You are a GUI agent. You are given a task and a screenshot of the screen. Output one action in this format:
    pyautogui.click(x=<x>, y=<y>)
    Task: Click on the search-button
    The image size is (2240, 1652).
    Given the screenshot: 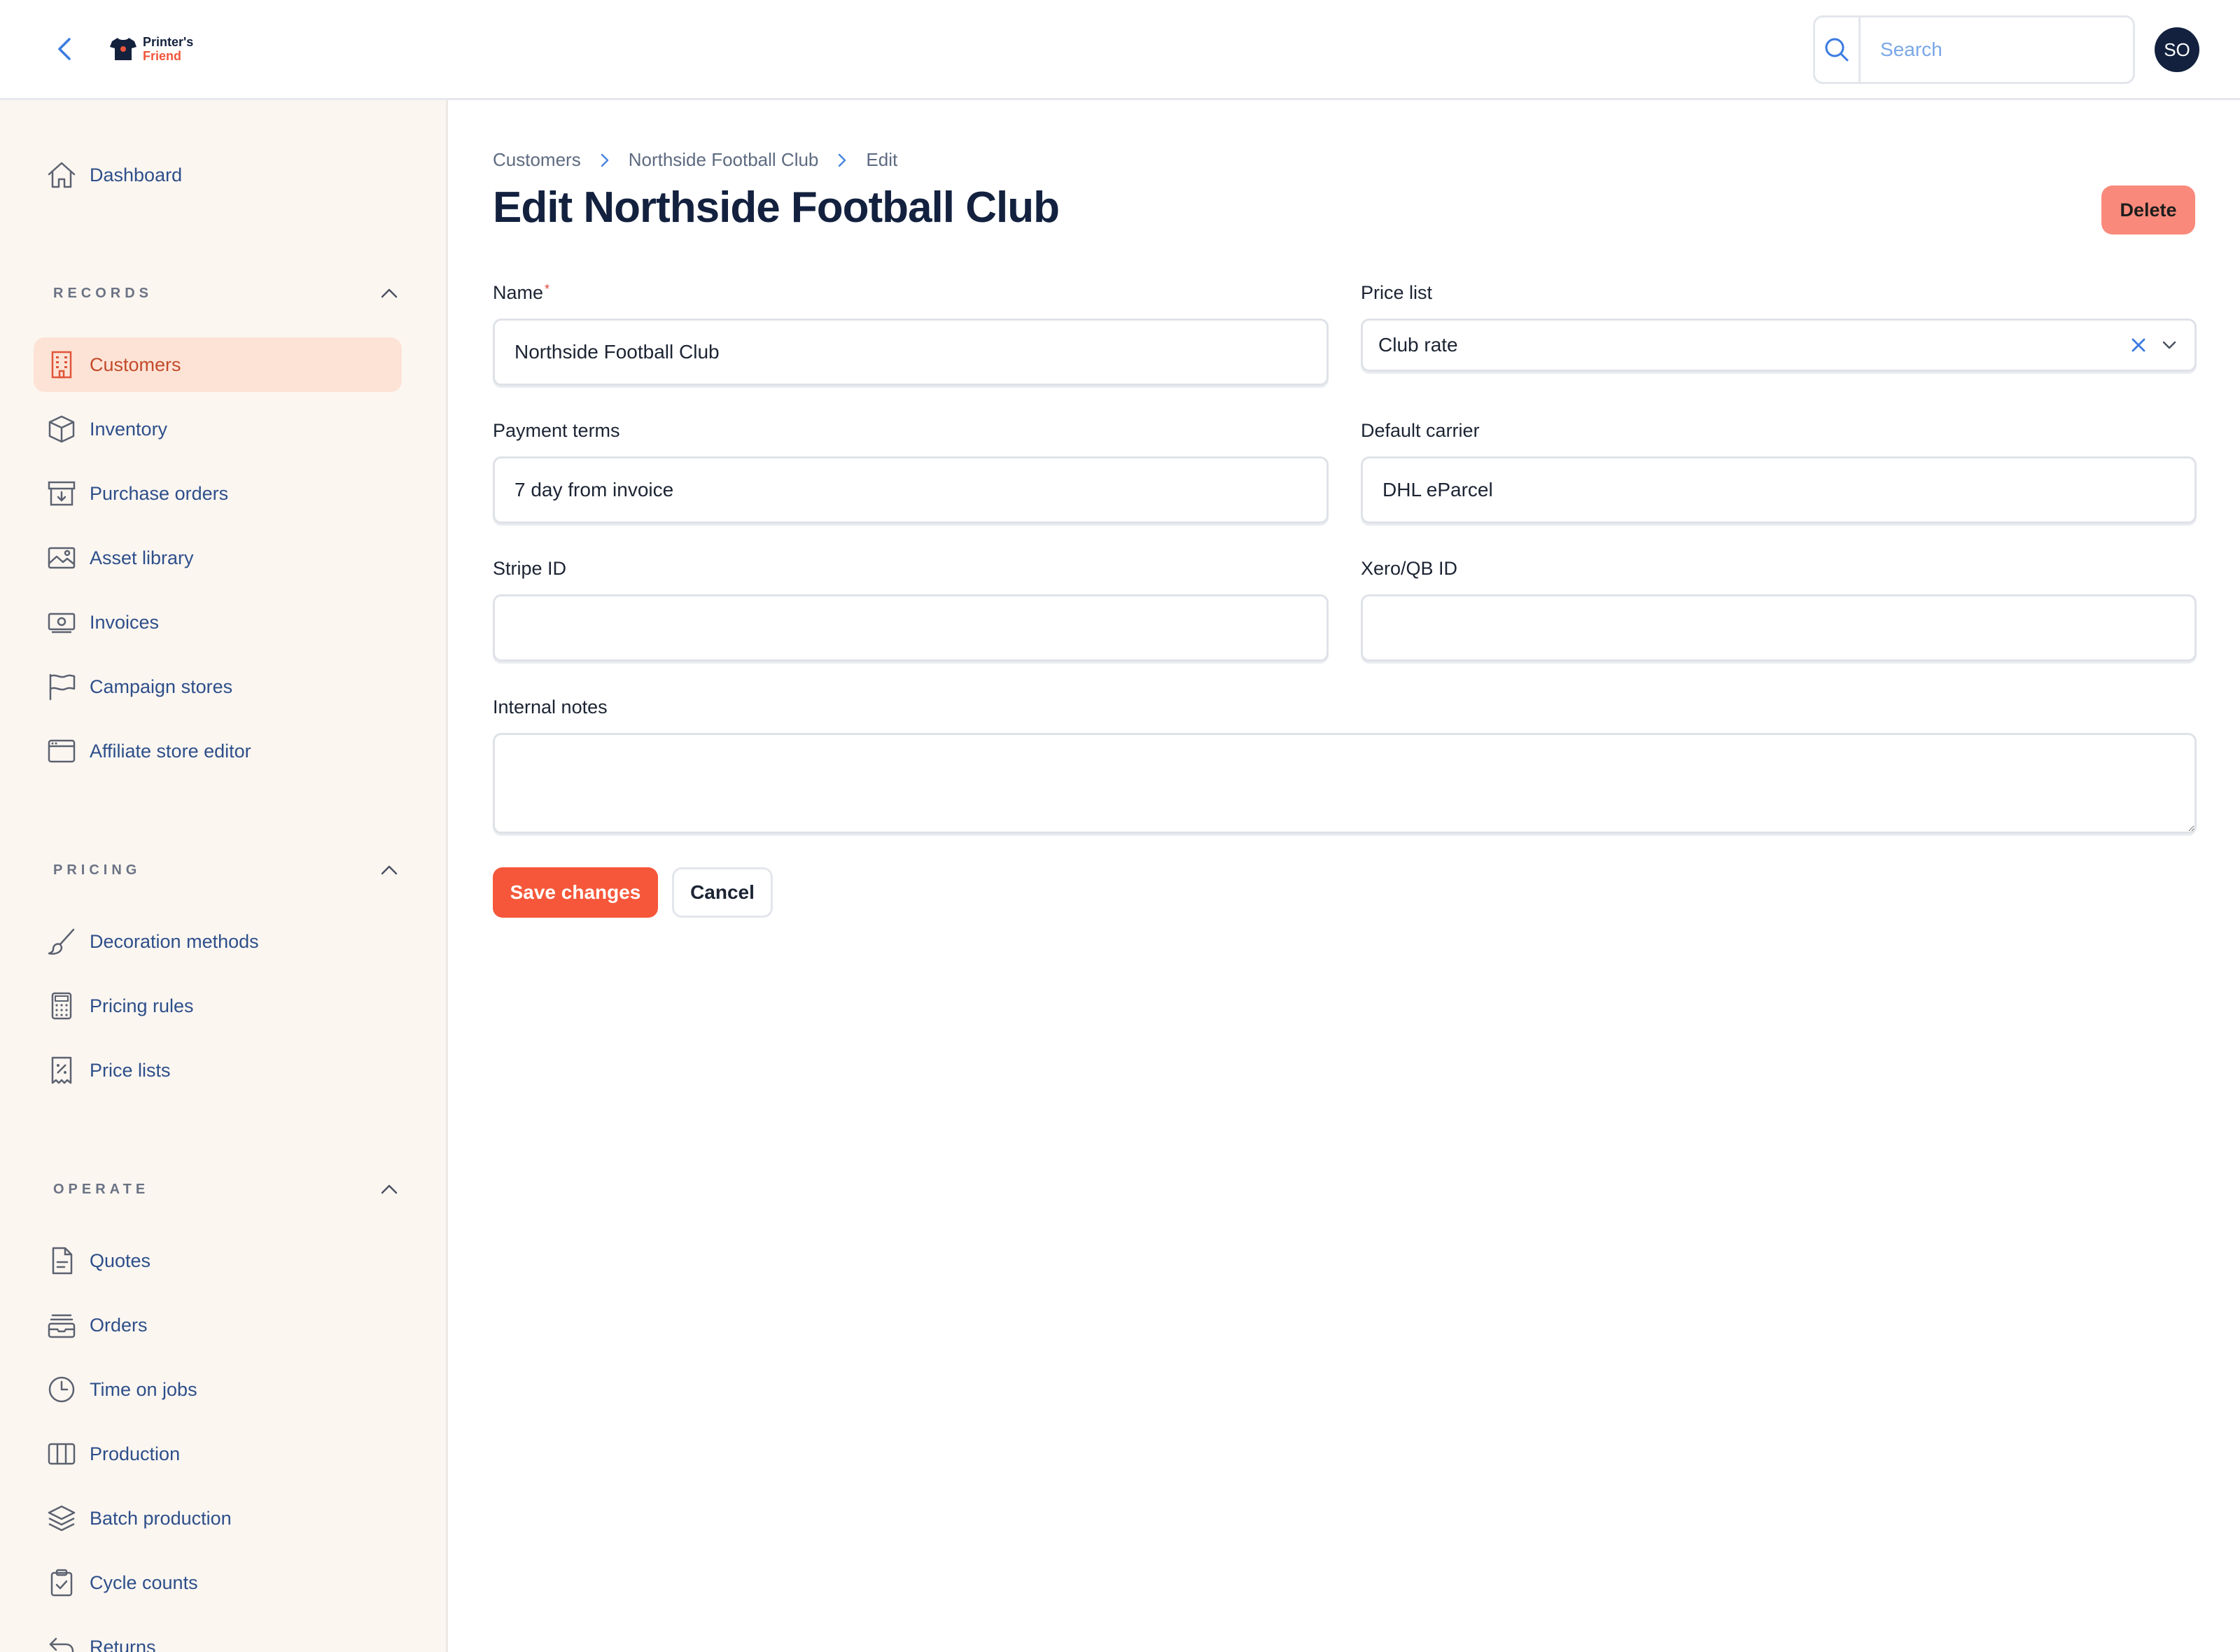 What is the action you would take?
    pyautogui.click(x=1838, y=50)
    